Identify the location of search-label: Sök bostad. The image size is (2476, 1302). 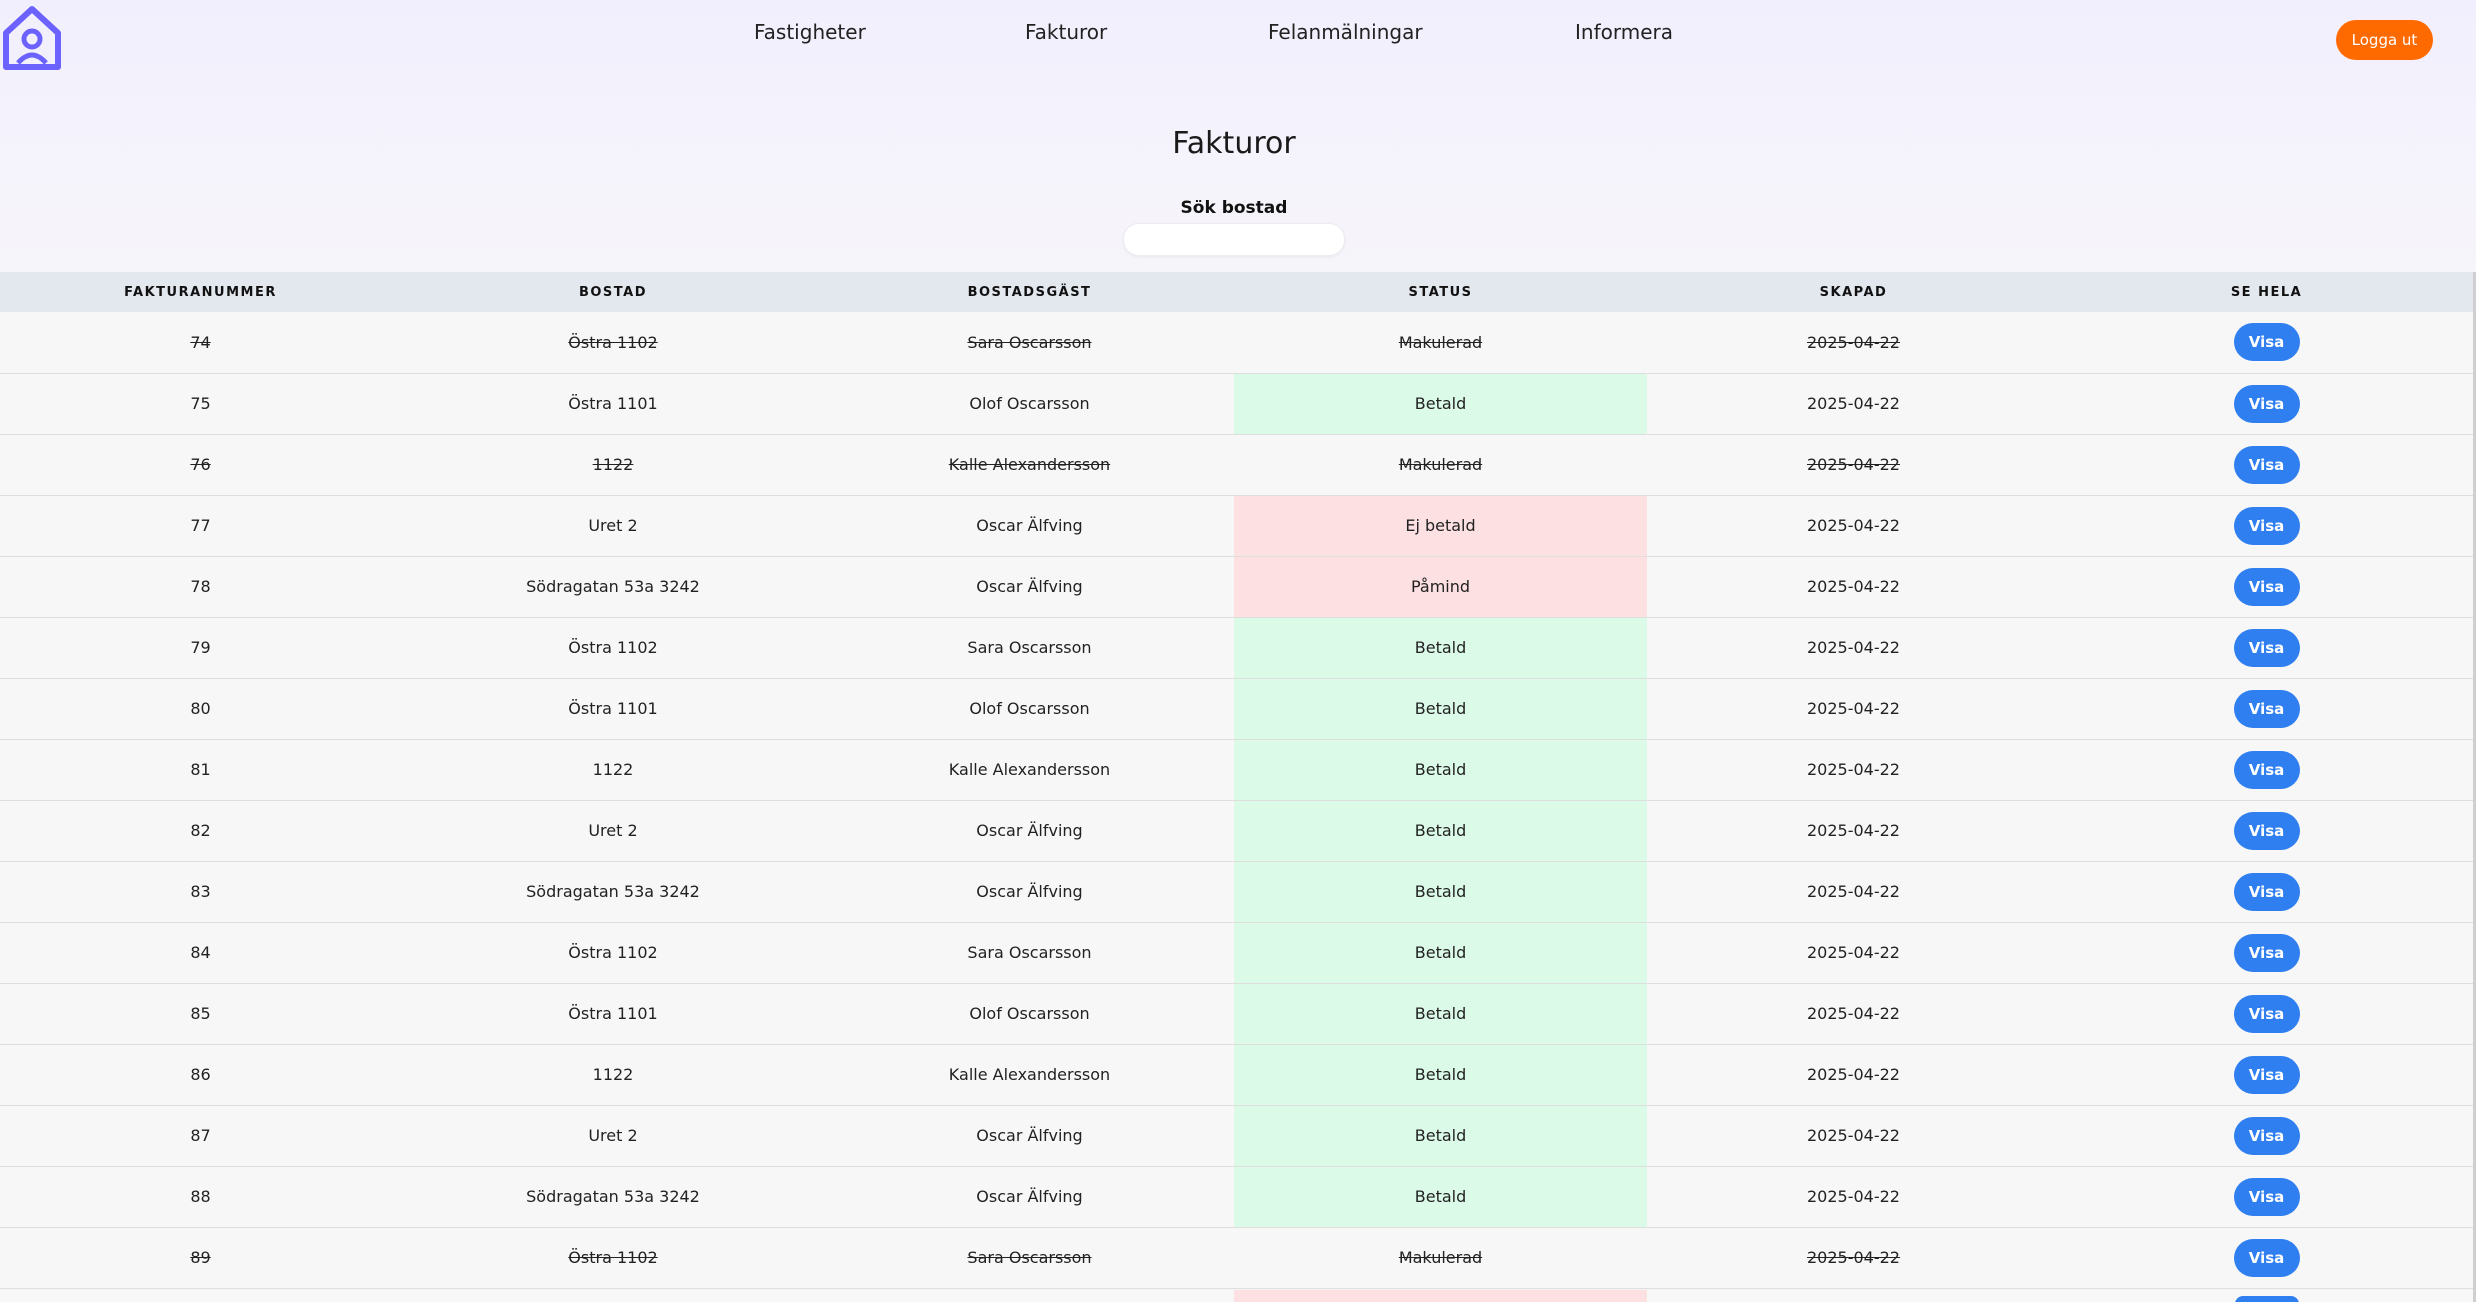
(1234, 208).